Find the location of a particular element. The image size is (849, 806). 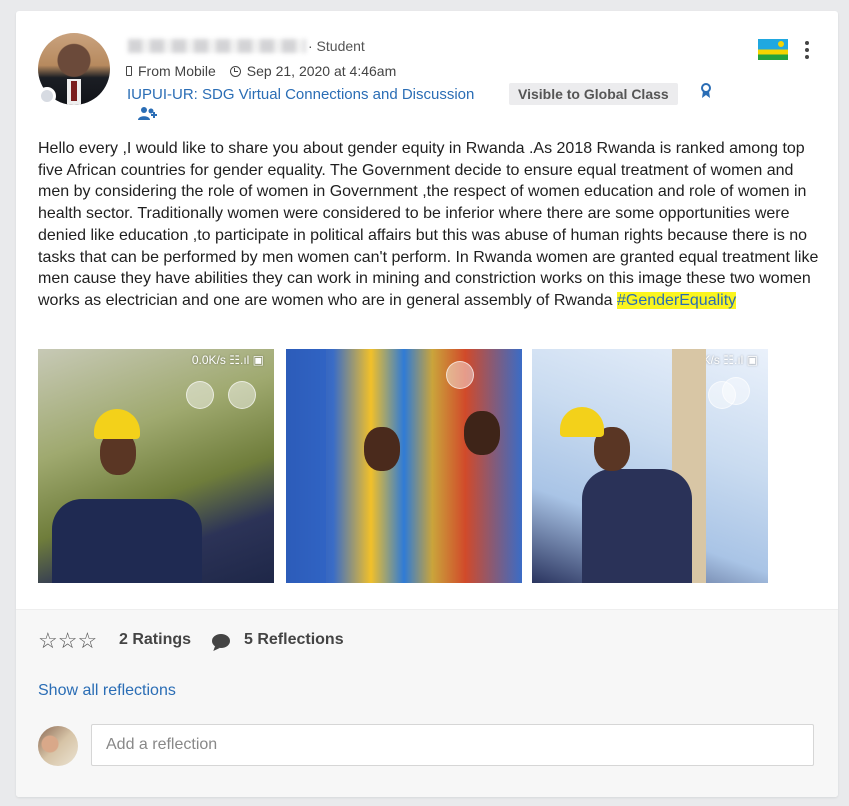

post-meta: From Mobile Sep 21, 2020 at 4:46am is located at coordinates (261, 71).